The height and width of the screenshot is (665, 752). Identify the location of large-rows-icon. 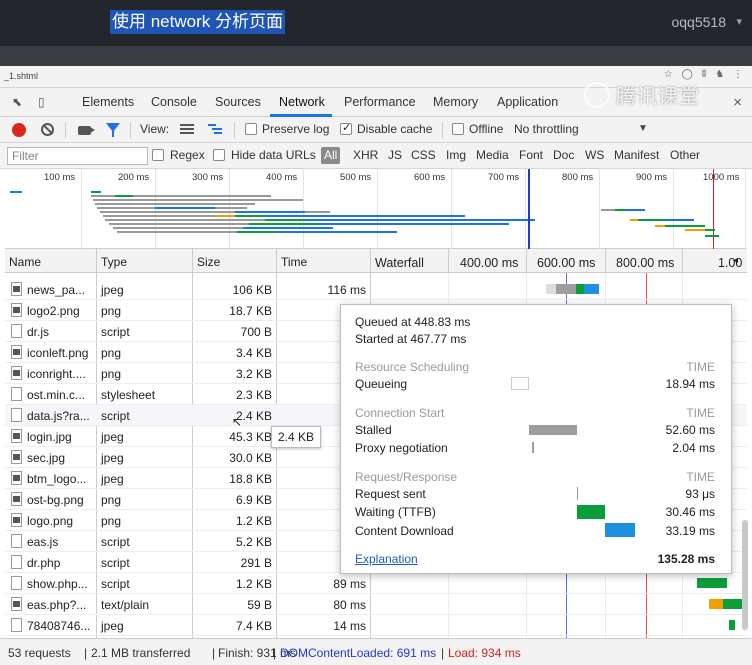
(187, 129).